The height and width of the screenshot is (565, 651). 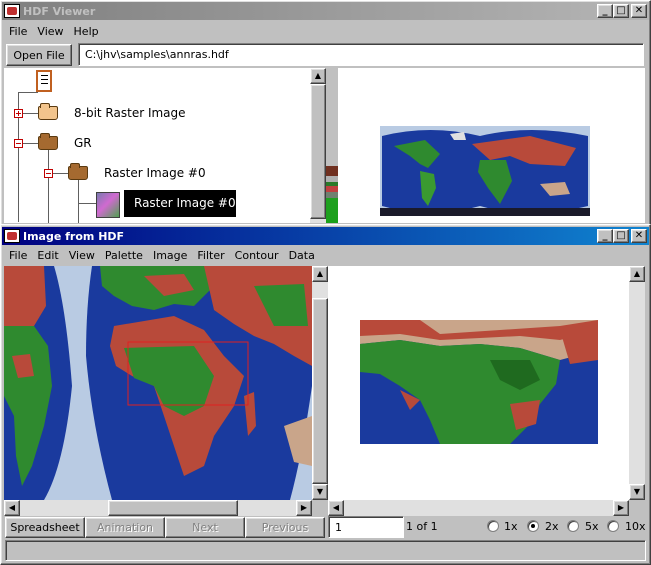 I want to click on palette-strip, so click(x=332, y=145).